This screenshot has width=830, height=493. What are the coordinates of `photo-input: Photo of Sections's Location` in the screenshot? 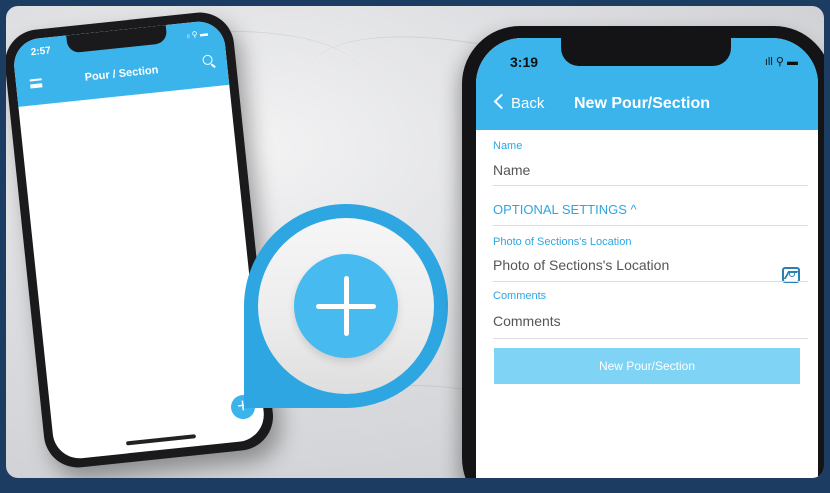 It's located at (650, 265).